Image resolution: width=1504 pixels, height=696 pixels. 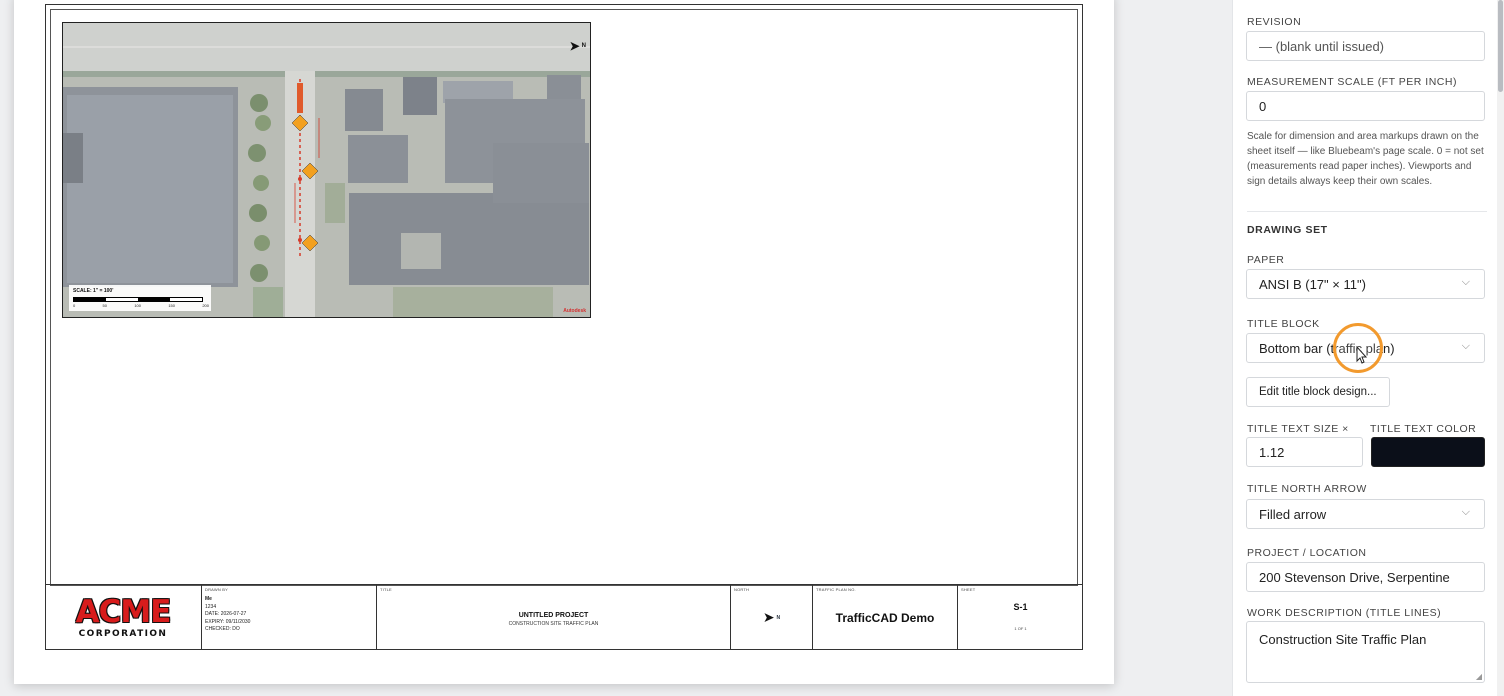 What do you see at coordinates (1367, 211) in the screenshot?
I see `section-divider` at bounding box center [1367, 211].